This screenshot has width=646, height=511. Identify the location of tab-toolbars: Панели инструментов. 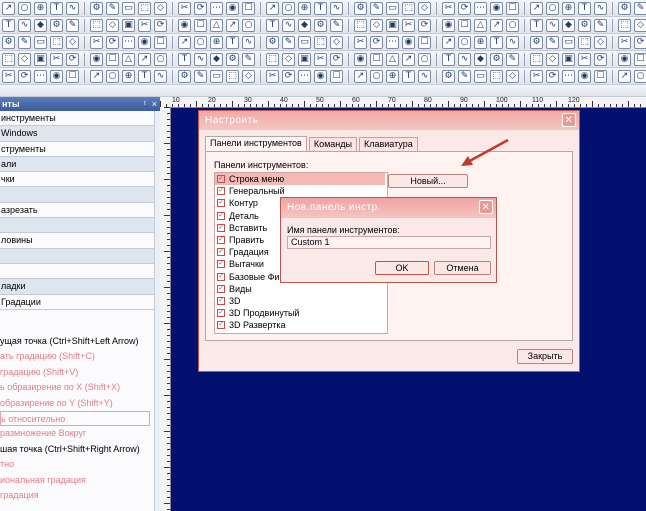
(256, 144).